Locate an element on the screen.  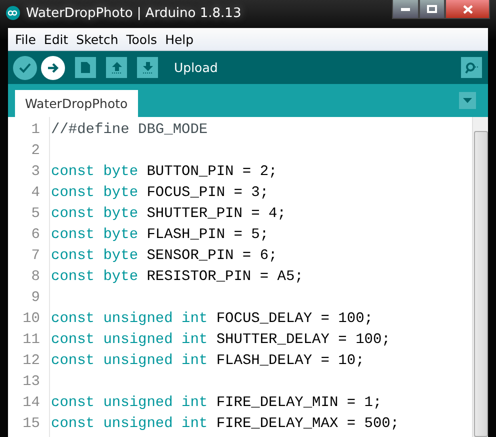
close-icon is located at coordinates (467, 9).